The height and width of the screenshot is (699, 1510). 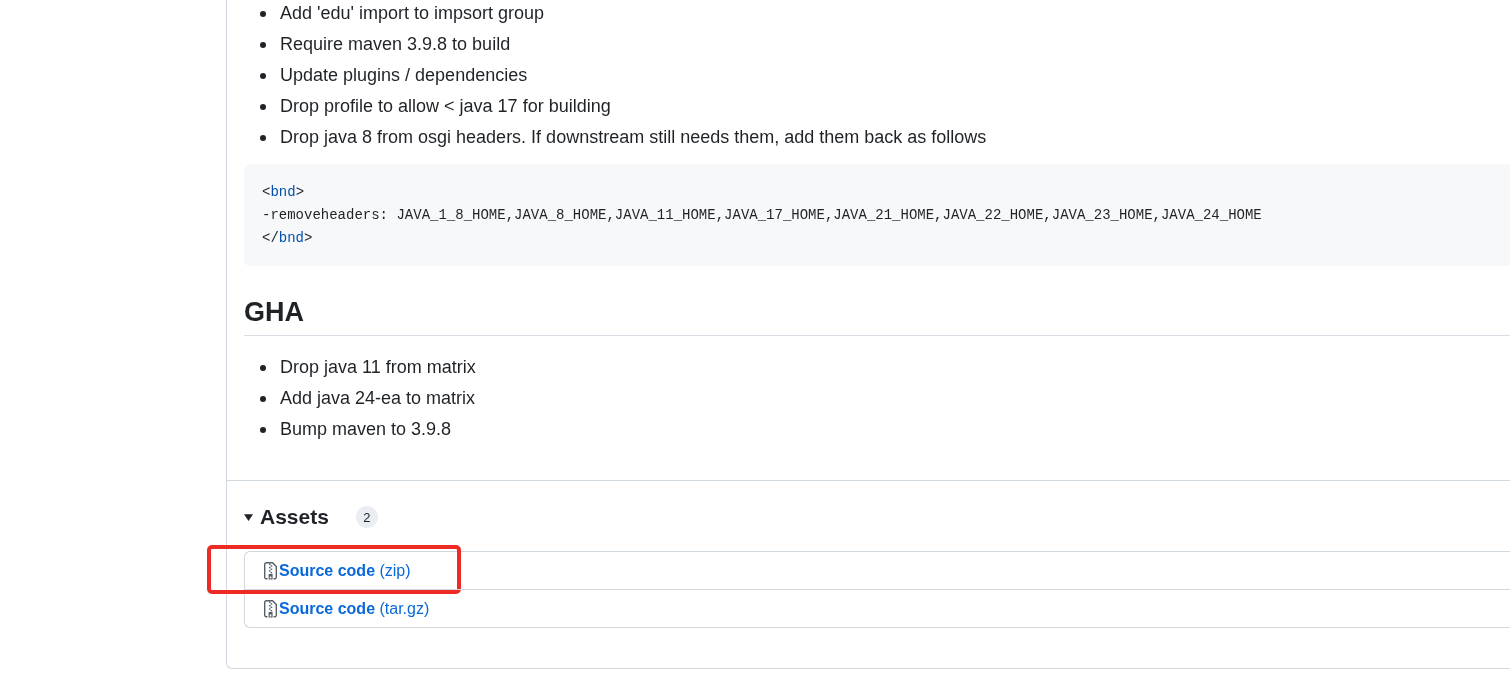 What do you see at coordinates (633, 137) in the screenshot?
I see `list-item-text: Drop java 8 from osgi headers. If downstream still needs them, add them back as follows` at bounding box center [633, 137].